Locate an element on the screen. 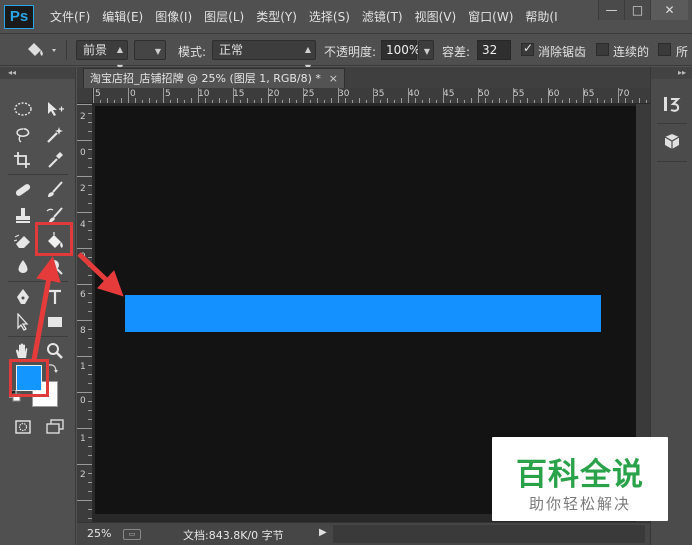 Image resolution: width=692 pixels, height=545 pixels. ruler-label: 0 is located at coordinates (83, 153).